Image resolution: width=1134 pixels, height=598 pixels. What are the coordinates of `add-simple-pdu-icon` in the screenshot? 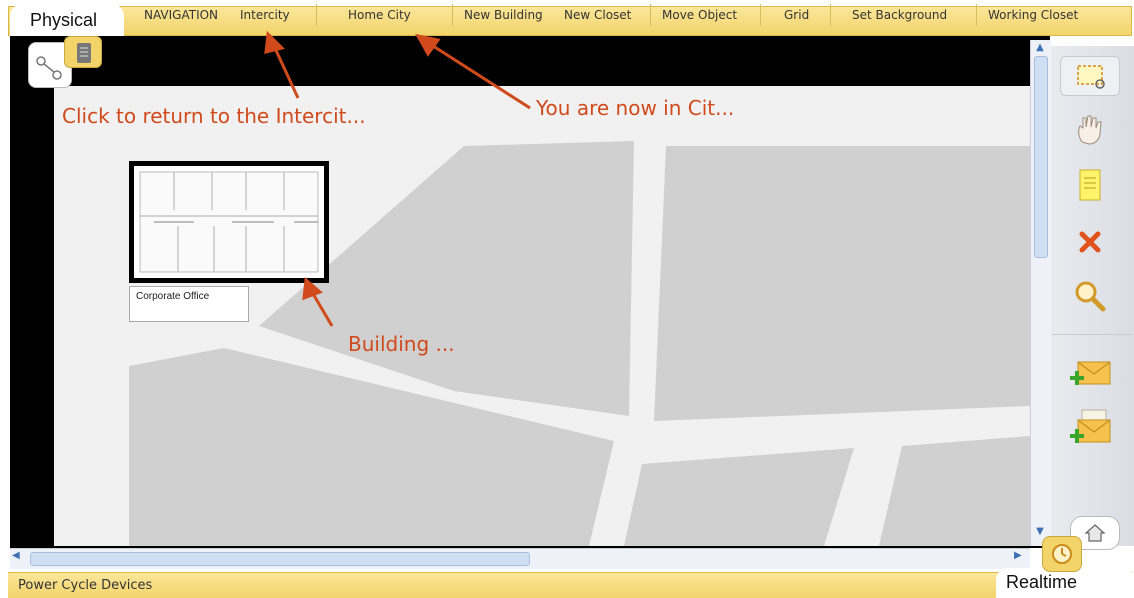 It's located at (1090, 373).